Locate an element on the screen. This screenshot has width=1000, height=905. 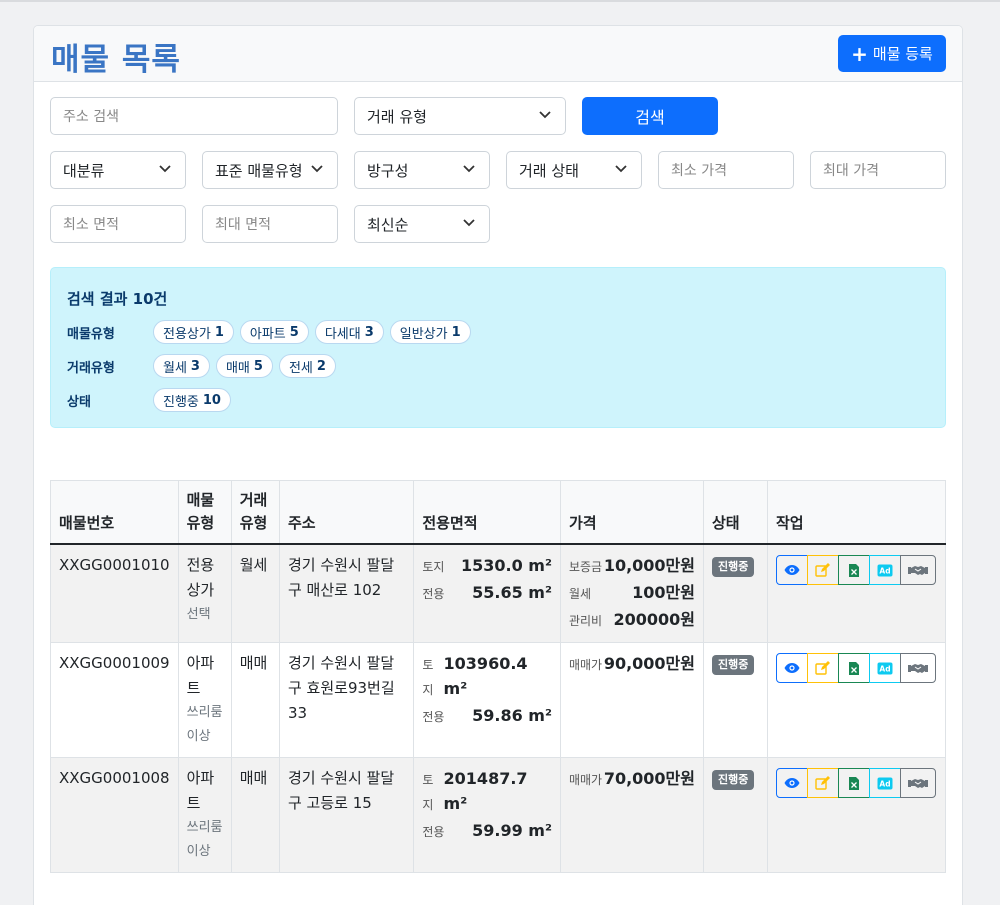
exclusive-area: 전용 55.65 m² is located at coordinates (487, 593).